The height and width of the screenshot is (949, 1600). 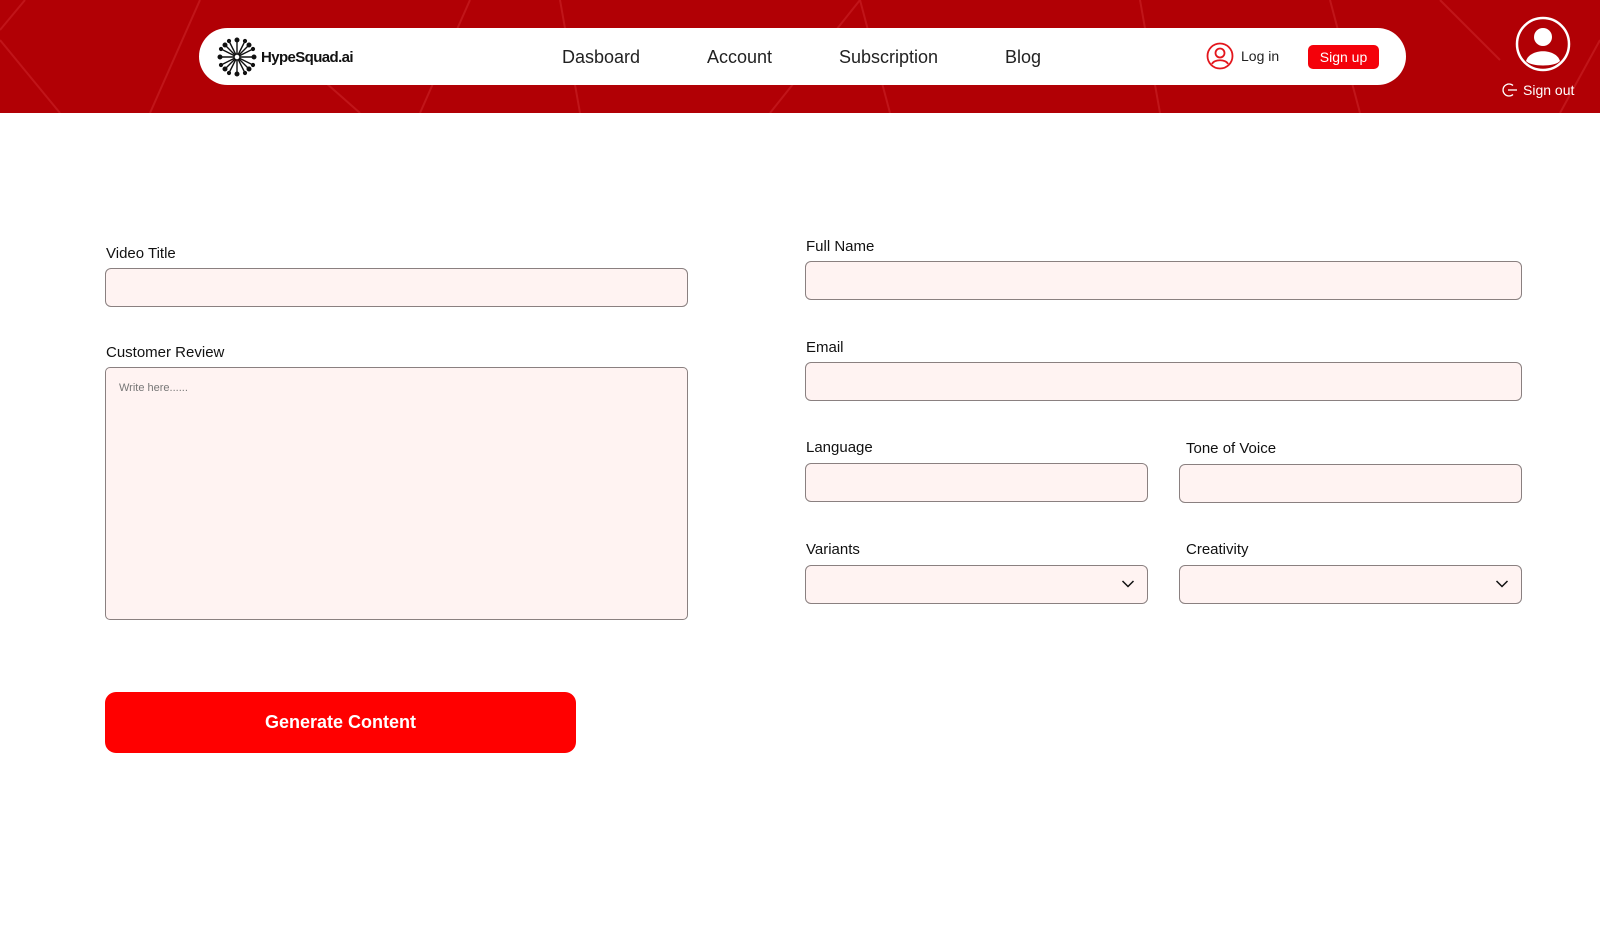 I want to click on creativity-label: Creativity, so click(x=1217, y=549).